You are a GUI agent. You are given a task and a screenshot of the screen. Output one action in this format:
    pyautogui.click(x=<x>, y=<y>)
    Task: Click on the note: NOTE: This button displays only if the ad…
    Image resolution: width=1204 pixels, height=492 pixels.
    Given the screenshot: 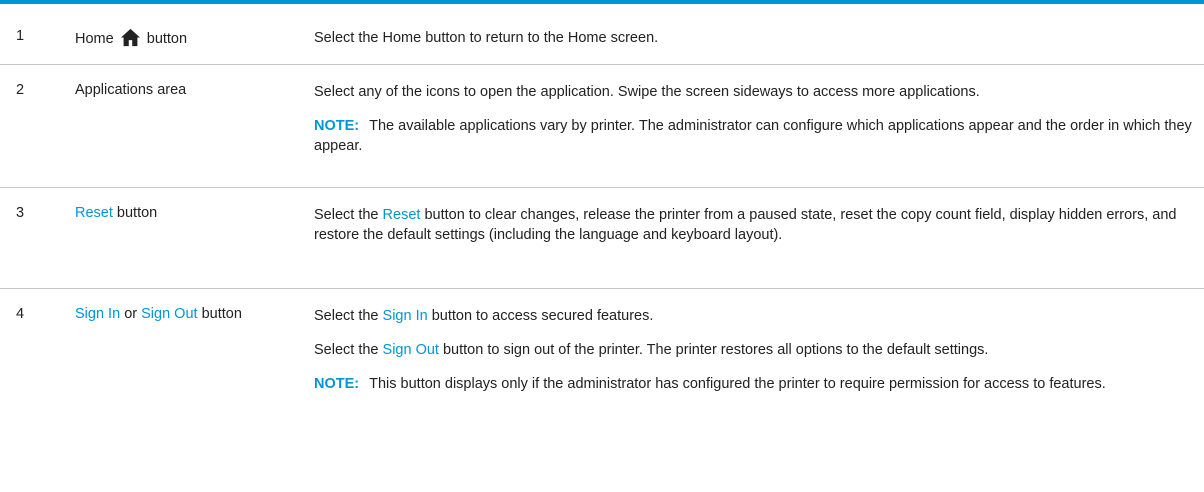 What is the action you would take?
    pyautogui.click(x=710, y=384)
    